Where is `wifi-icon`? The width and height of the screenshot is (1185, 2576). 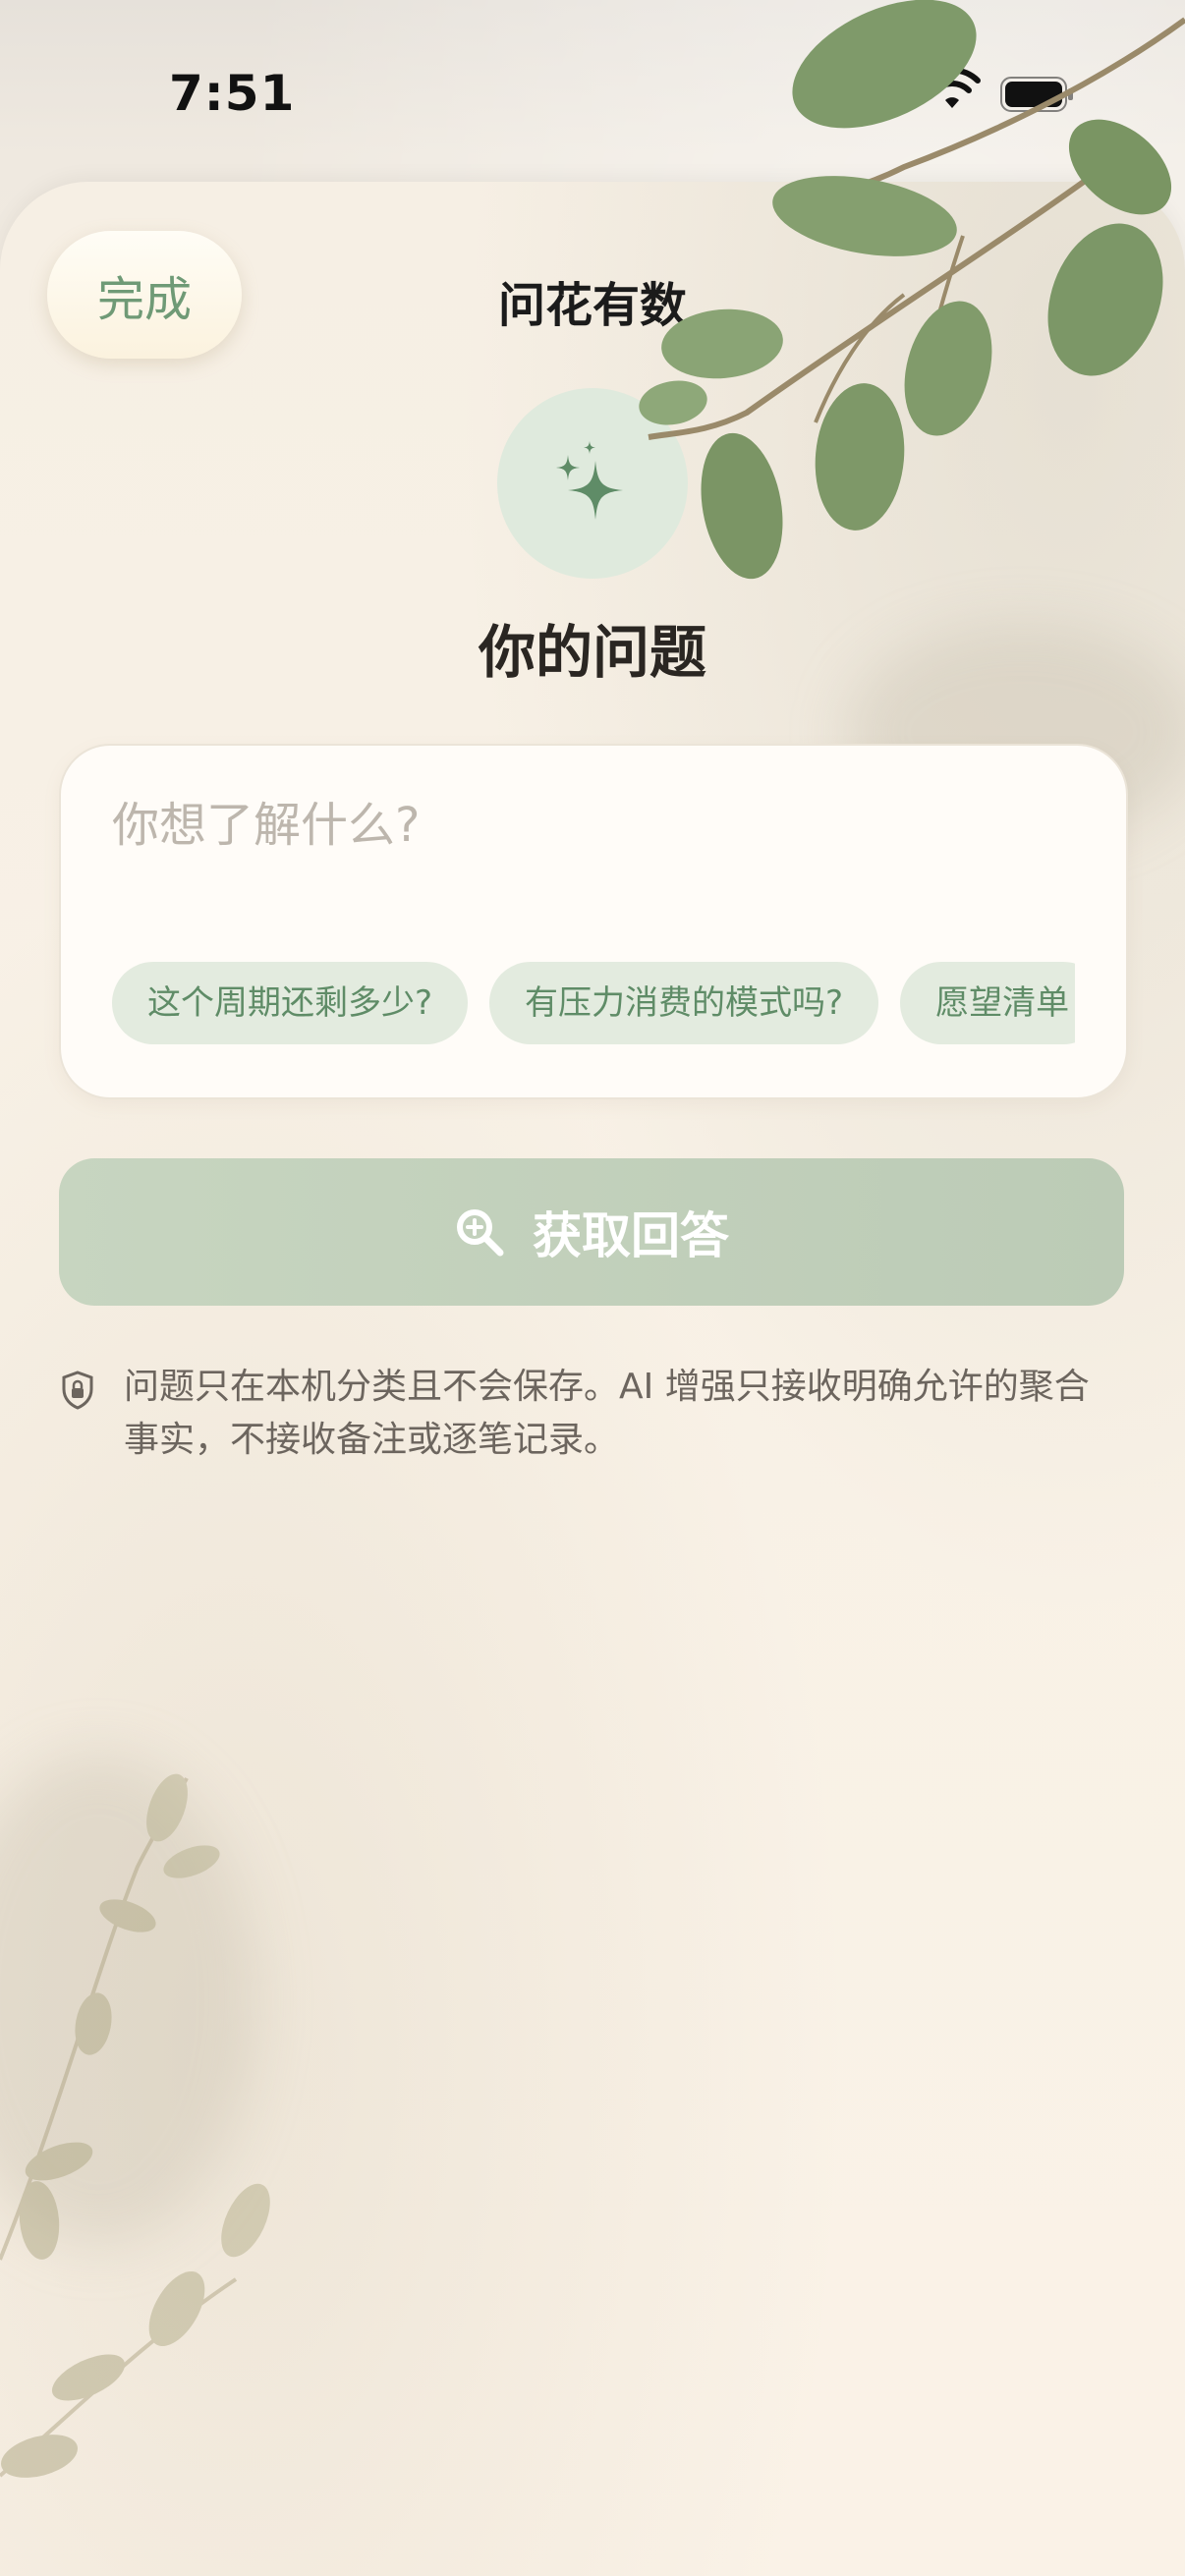 wifi-icon is located at coordinates (953, 88).